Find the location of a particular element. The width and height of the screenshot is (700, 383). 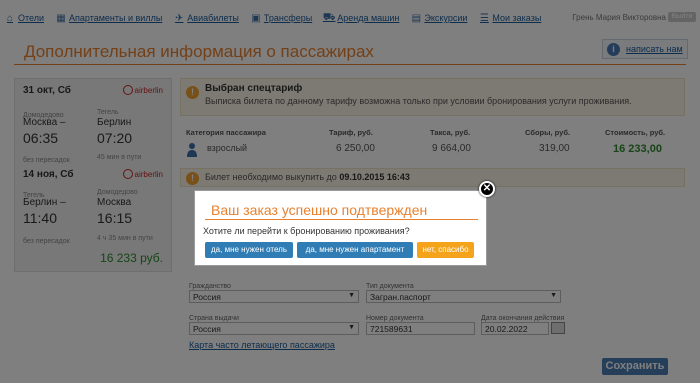

modal-title: Ваш заказ успешно подтвержден is located at coordinates (319, 210).